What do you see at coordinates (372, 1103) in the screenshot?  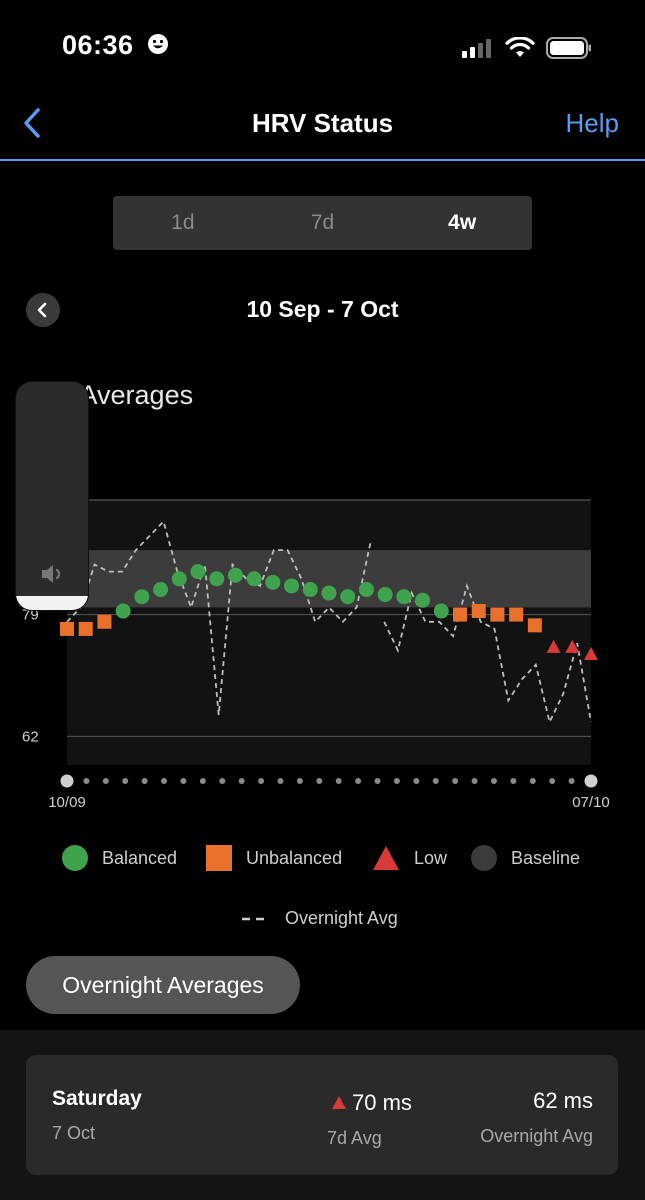 I see `avg7-value: 70 ms` at bounding box center [372, 1103].